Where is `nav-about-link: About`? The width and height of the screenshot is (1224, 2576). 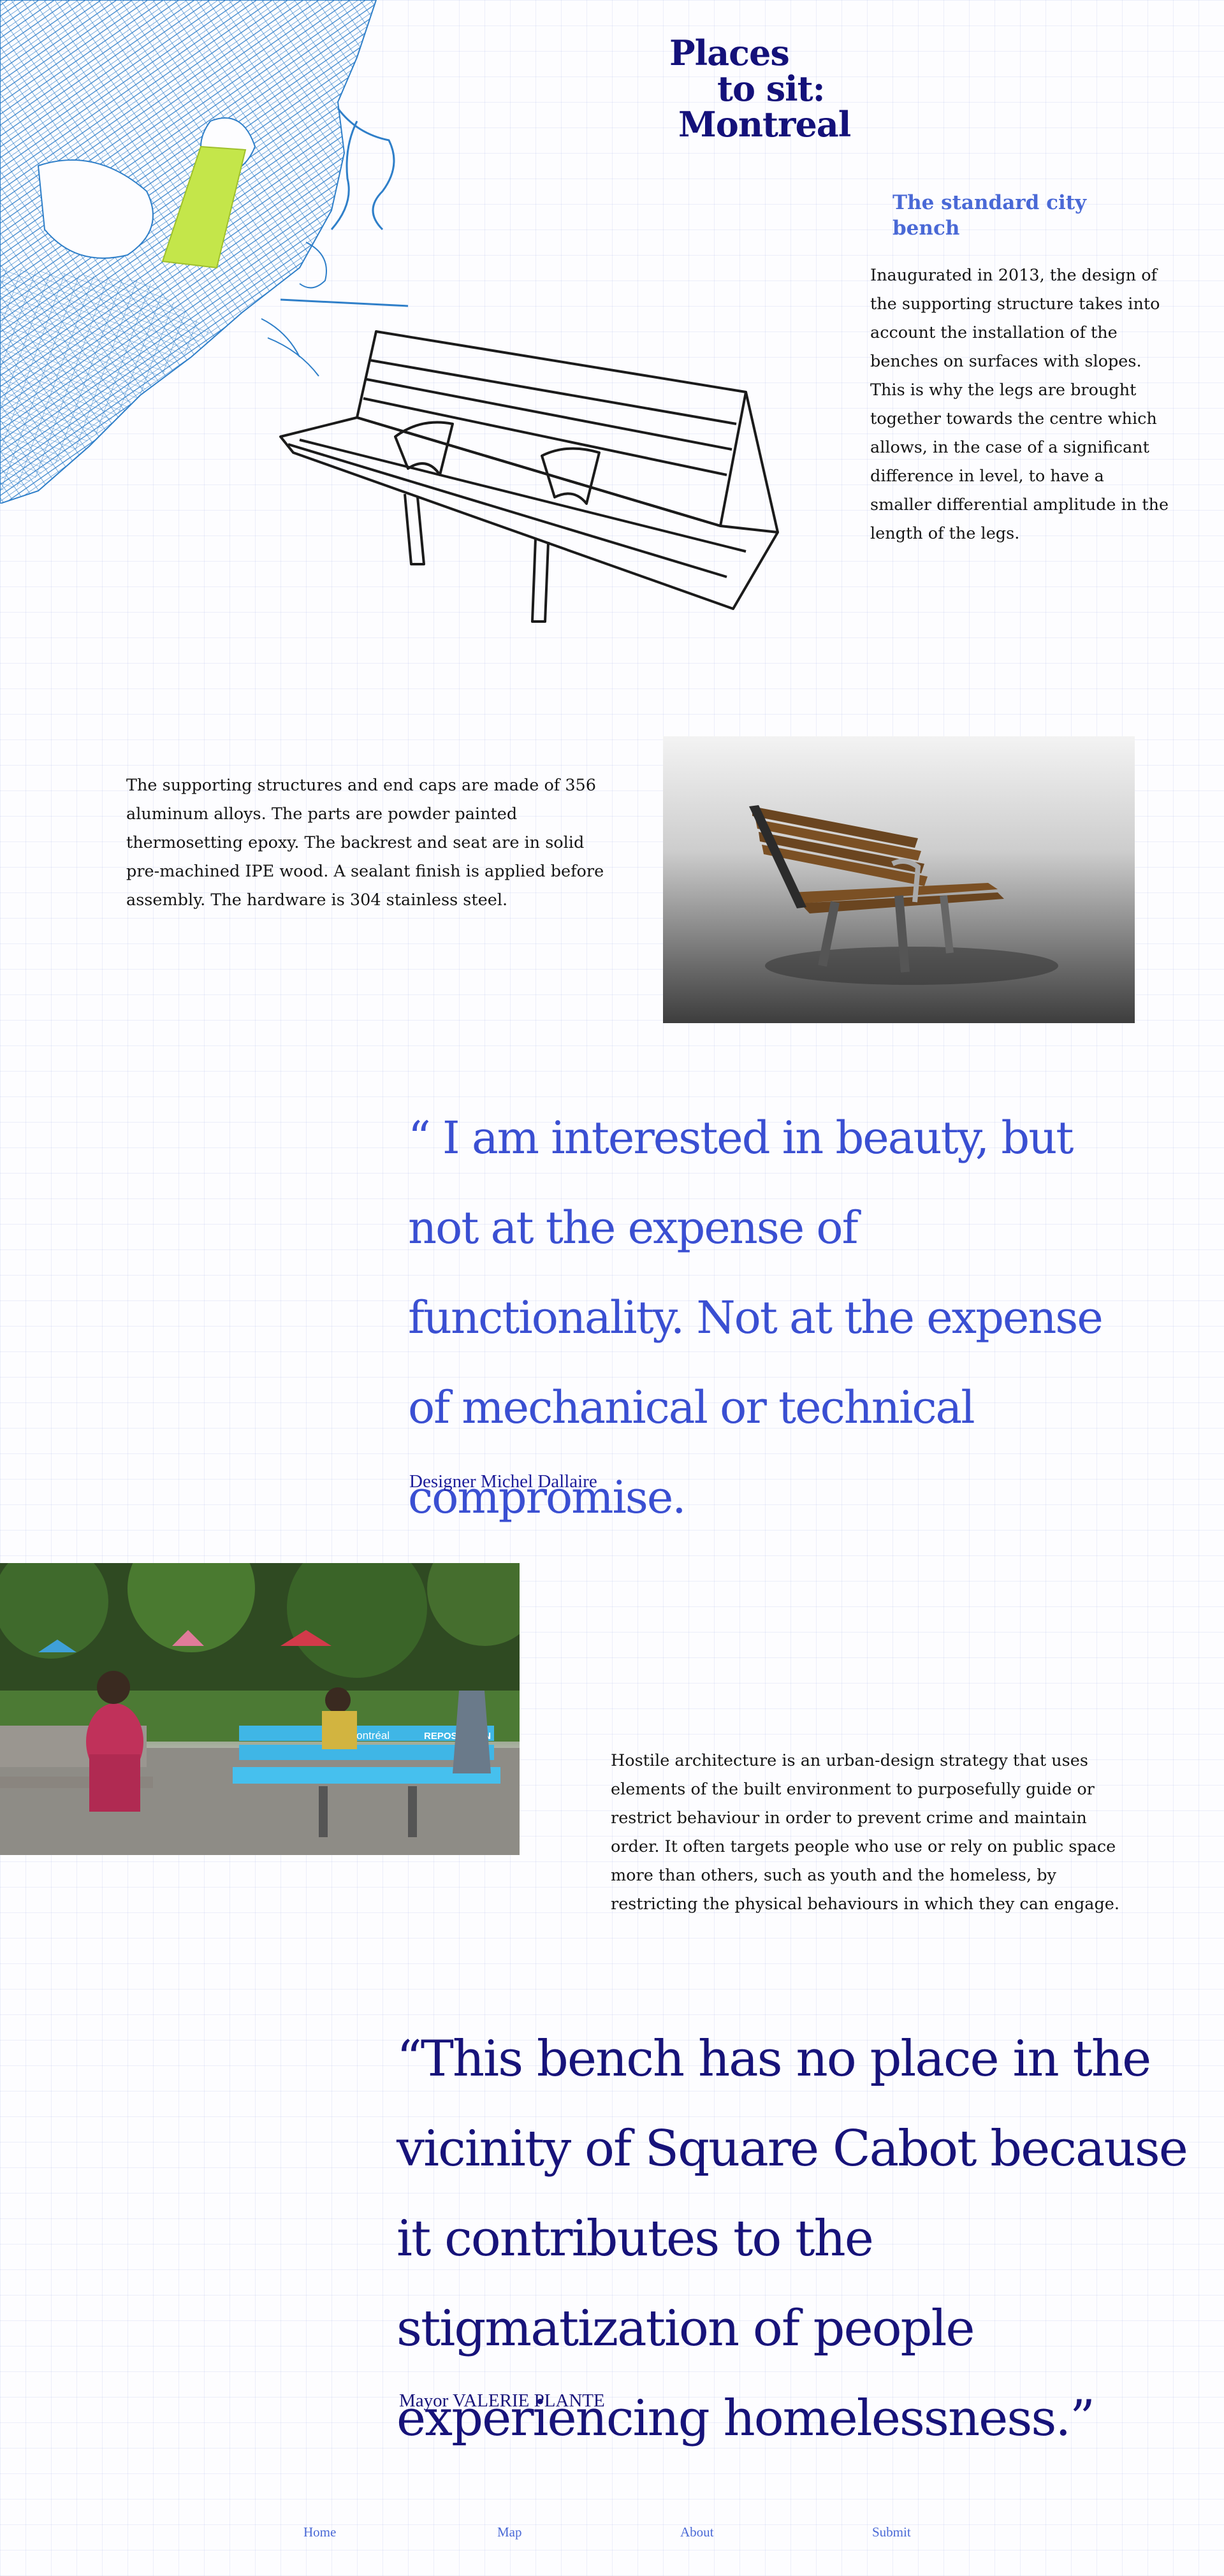 nav-about-link: About is located at coordinates (697, 2532).